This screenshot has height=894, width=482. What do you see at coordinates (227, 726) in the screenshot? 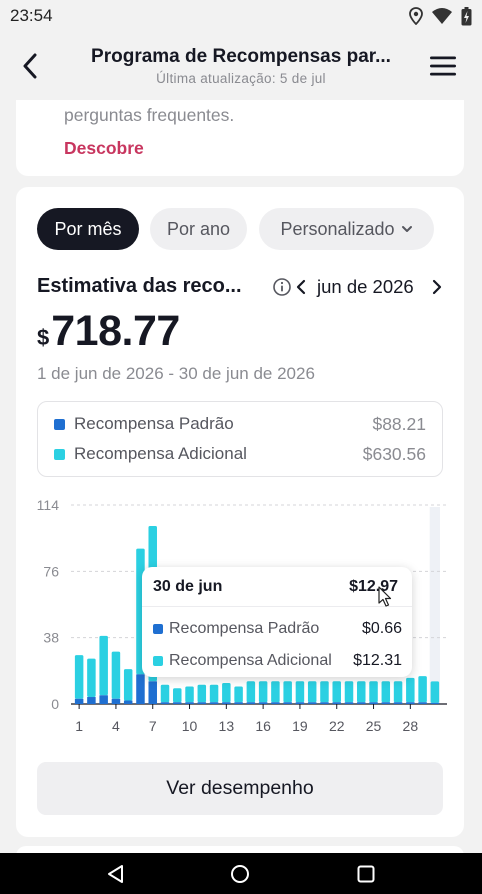
I see `x-tick-label: 13` at bounding box center [227, 726].